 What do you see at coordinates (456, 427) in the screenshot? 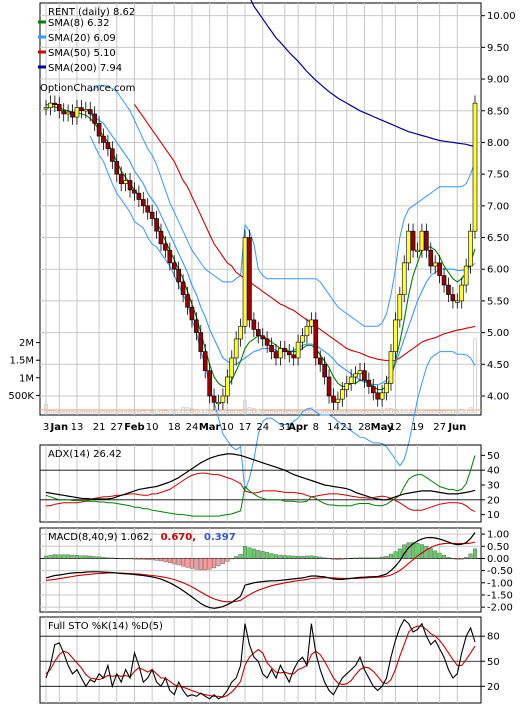
I see `date-tick-label: Jun` at bounding box center [456, 427].